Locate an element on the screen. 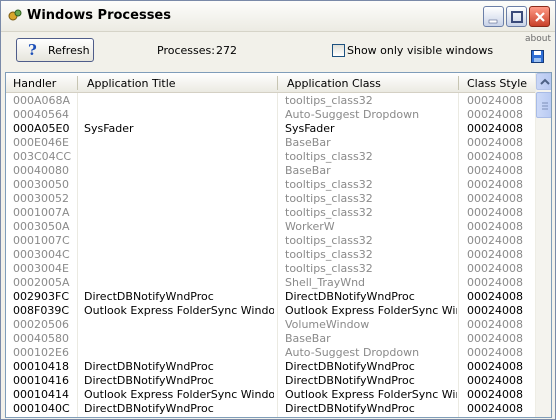 This screenshot has height=420, width=556. handler-cell: 00010416 is located at coordinates (41, 380).